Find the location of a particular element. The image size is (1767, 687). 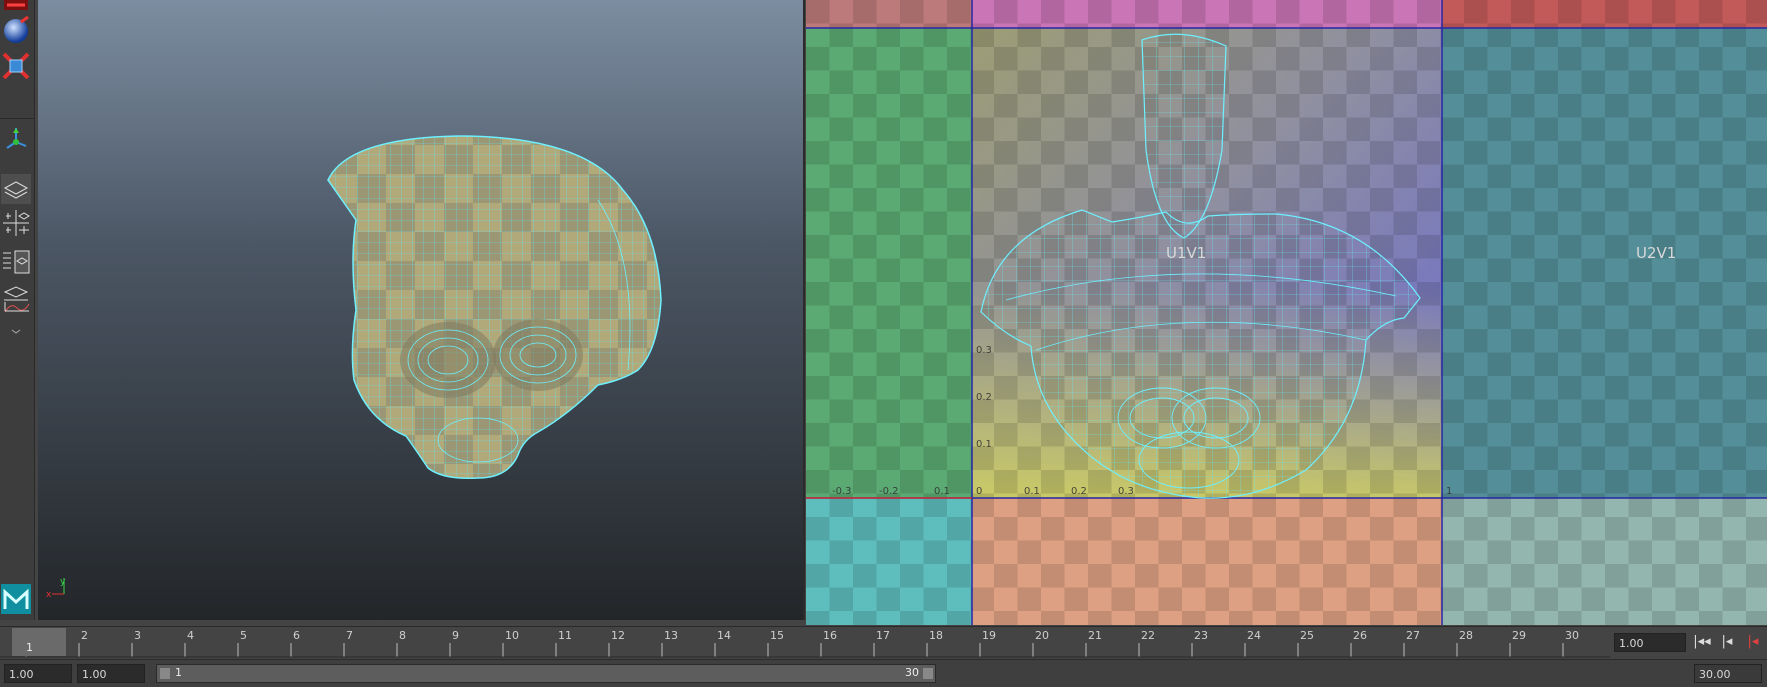

scale-tool-icon is located at coordinates (16, 66).